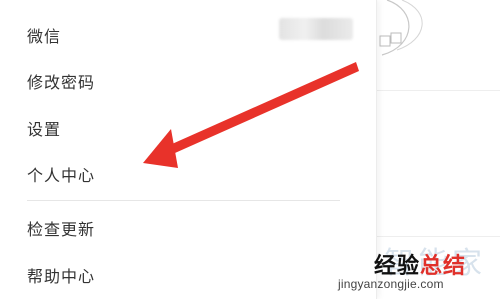  Describe the element at coordinates (61, 228) in the screenshot. I see `menu-item-check-updates: 检查更新` at that location.